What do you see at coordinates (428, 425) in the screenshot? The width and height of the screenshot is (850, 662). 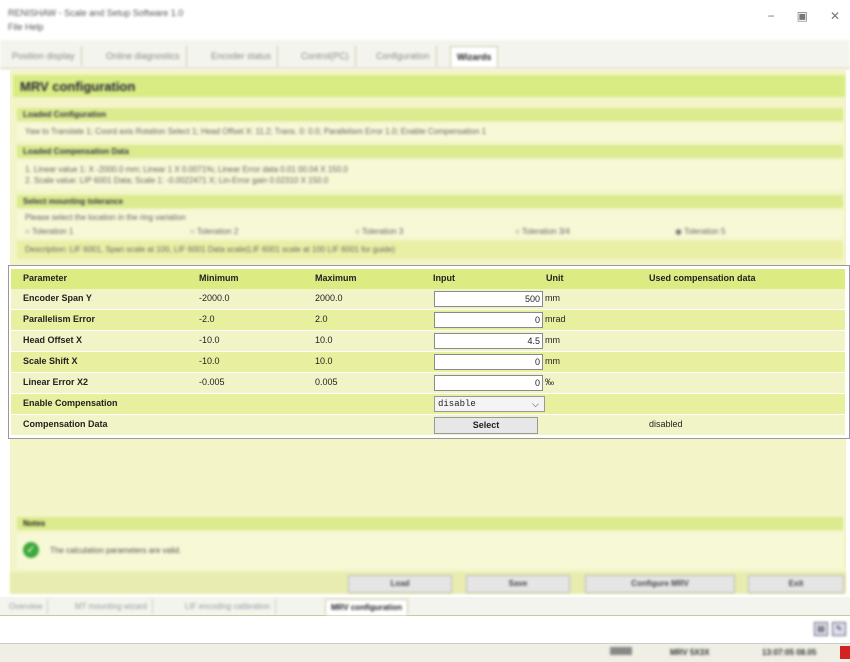 I see `table-row: Compensation Data Select disabled` at bounding box center [428, 425].